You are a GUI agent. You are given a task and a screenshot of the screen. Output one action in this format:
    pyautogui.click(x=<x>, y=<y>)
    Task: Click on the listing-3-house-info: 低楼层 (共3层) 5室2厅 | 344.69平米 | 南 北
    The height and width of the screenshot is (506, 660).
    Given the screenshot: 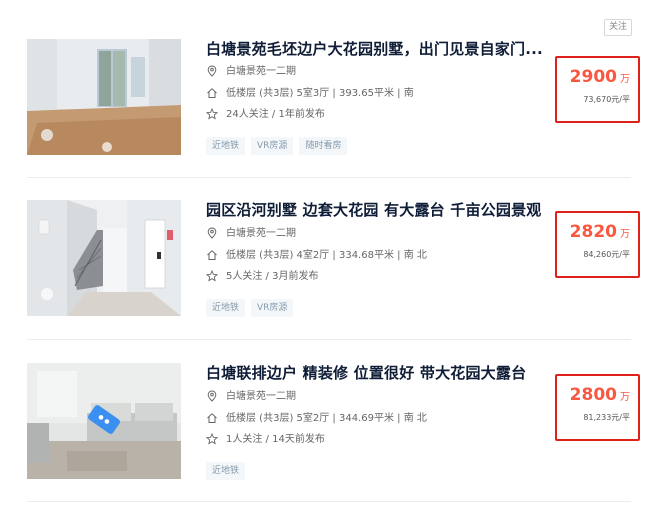 What is the action you would take?
    pyautogui.click(x=326, y=418)
    